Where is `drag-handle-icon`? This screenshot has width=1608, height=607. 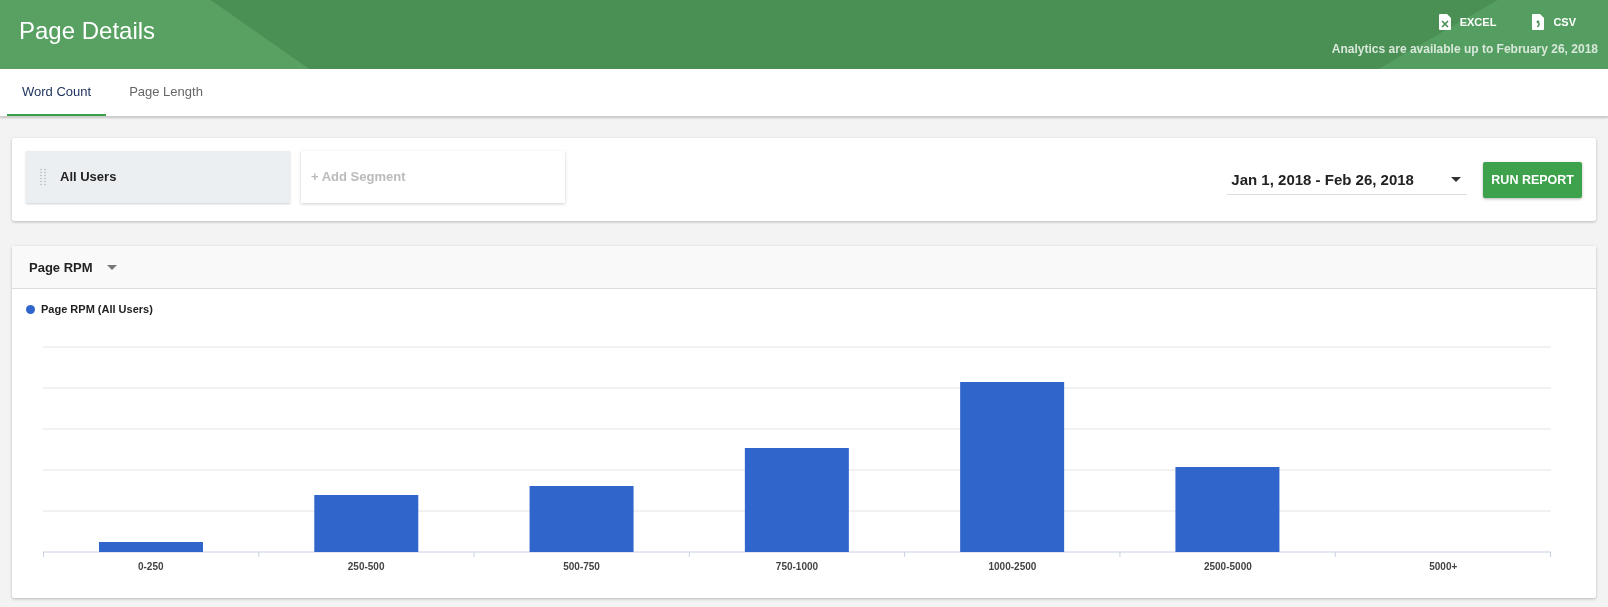
drag-handle-icon is located at coordinates (43, 176).